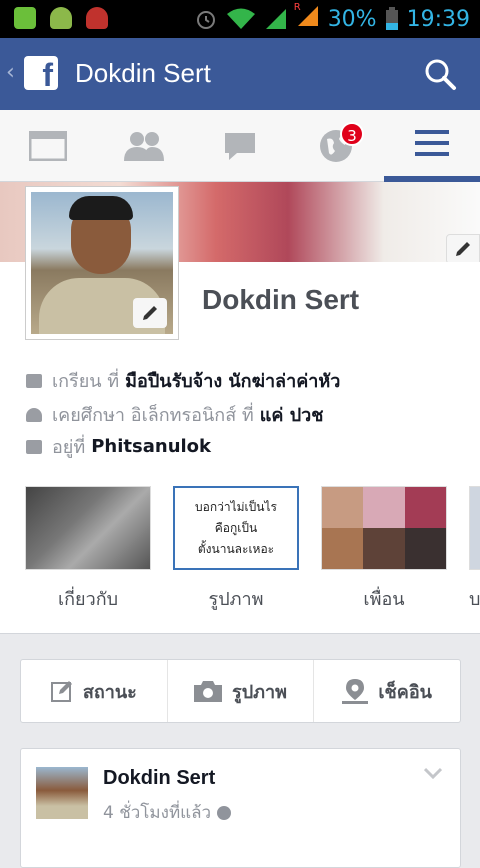 This screenshot has width=480, height=868. I want to click on tile-more-label: บ, so click(474, 599).